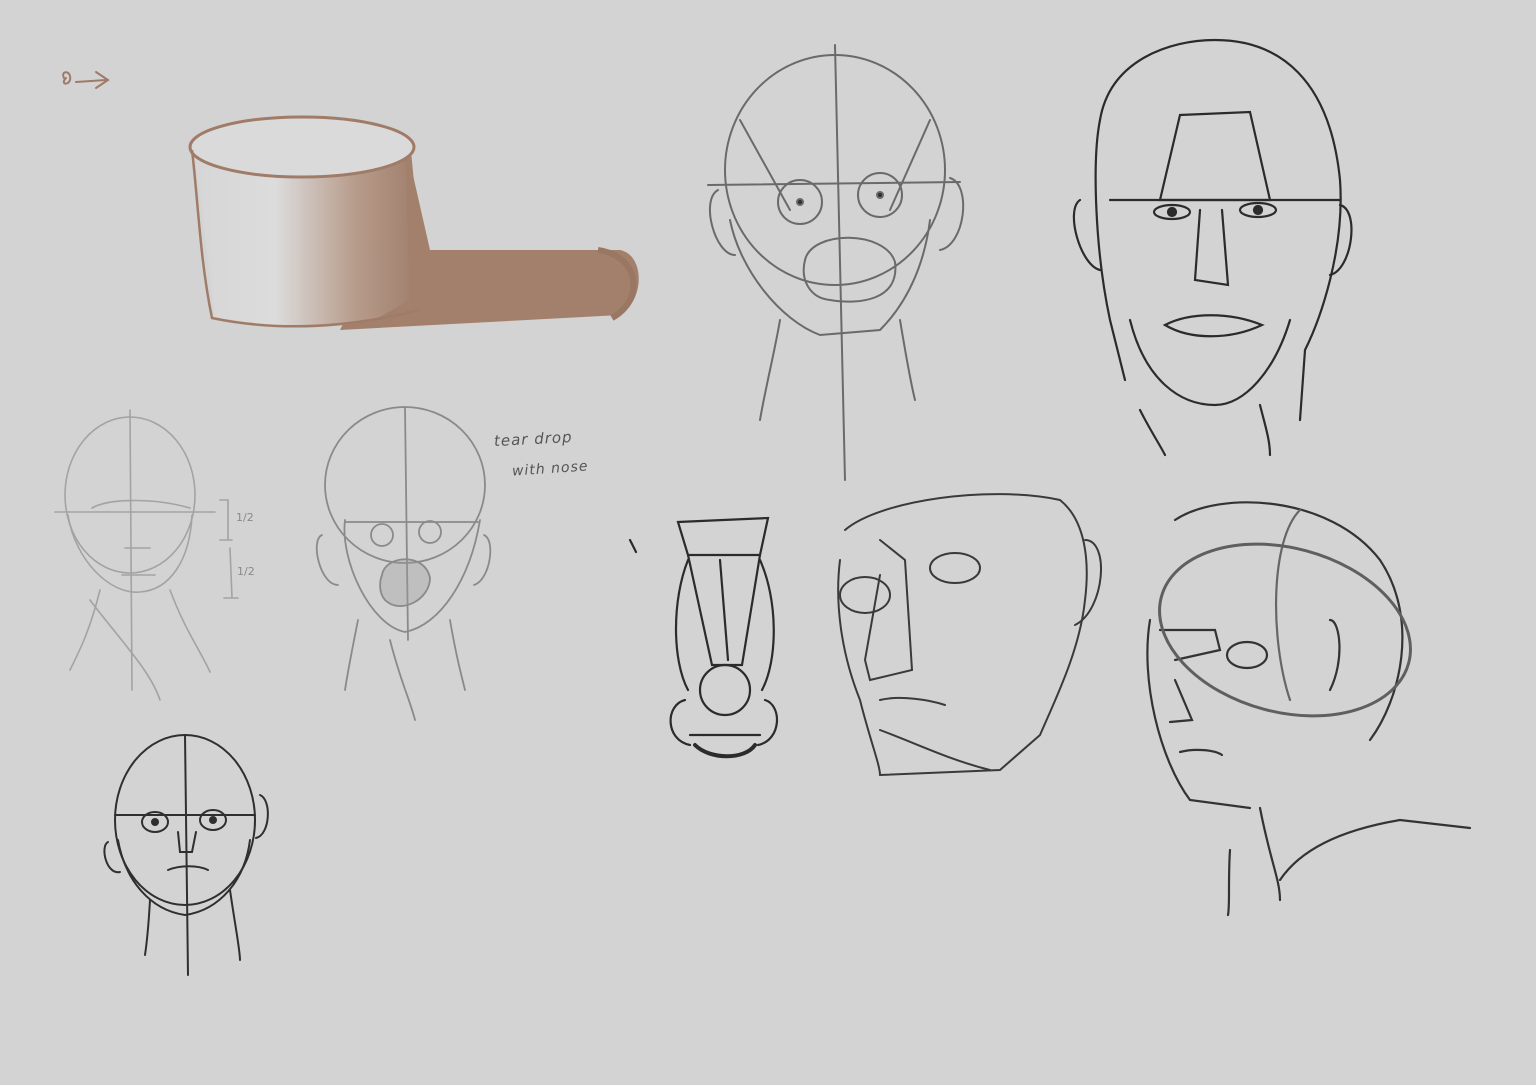 The height and width of the screenshot is (1085, 1536). What do you see at coordinates (246, 571) in the screenshot?
I see `proportion-label-lower: 1/2` at bounding box center [246, 571].